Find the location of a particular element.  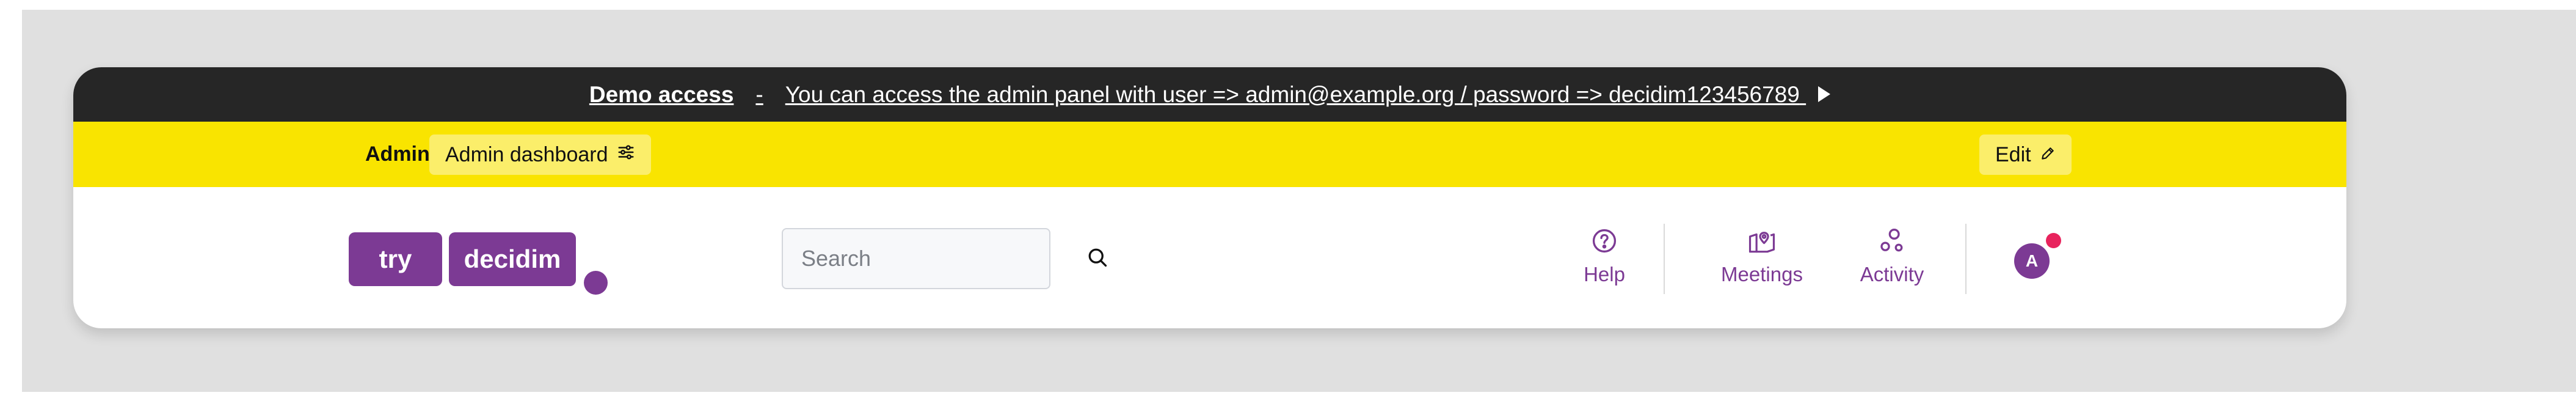

nav-meetings-label: Meetings is located at coordinates (1762, 274).